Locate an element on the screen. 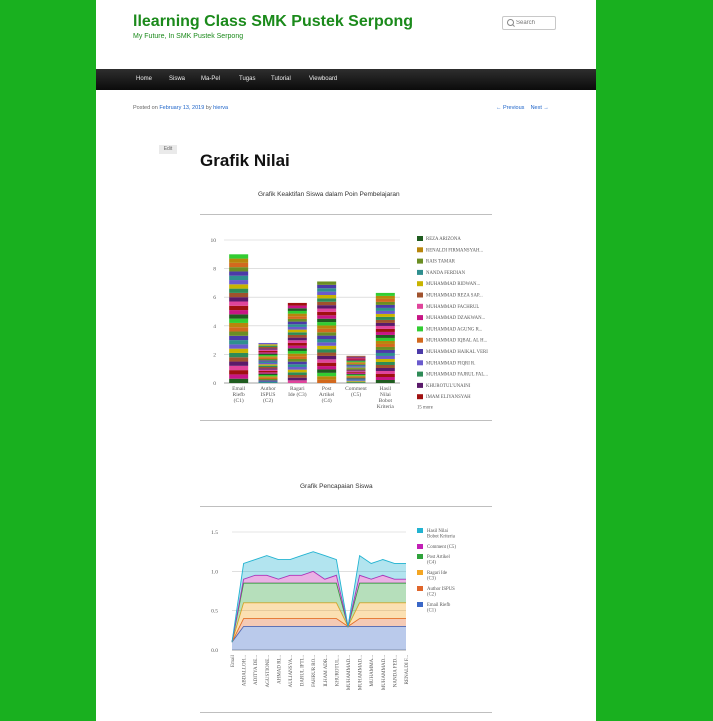  y-tick-label: 1.5 is located at coordinates (214, 533).